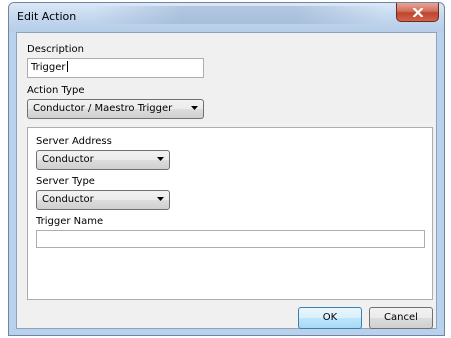  I want to click on server-address-dropdown: Conductor, so click(103, 160).